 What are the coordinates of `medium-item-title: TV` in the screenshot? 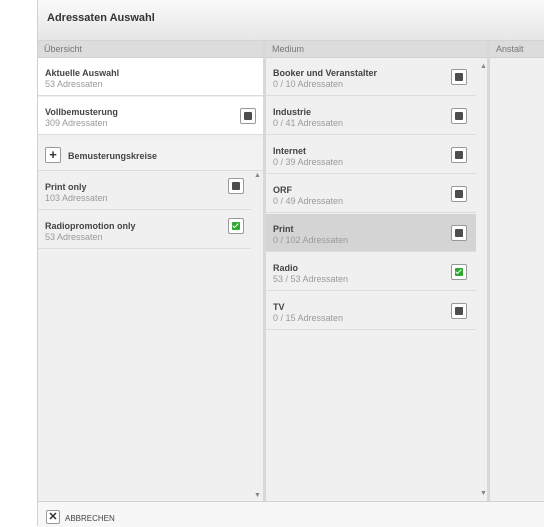 It's located at (279, 307).